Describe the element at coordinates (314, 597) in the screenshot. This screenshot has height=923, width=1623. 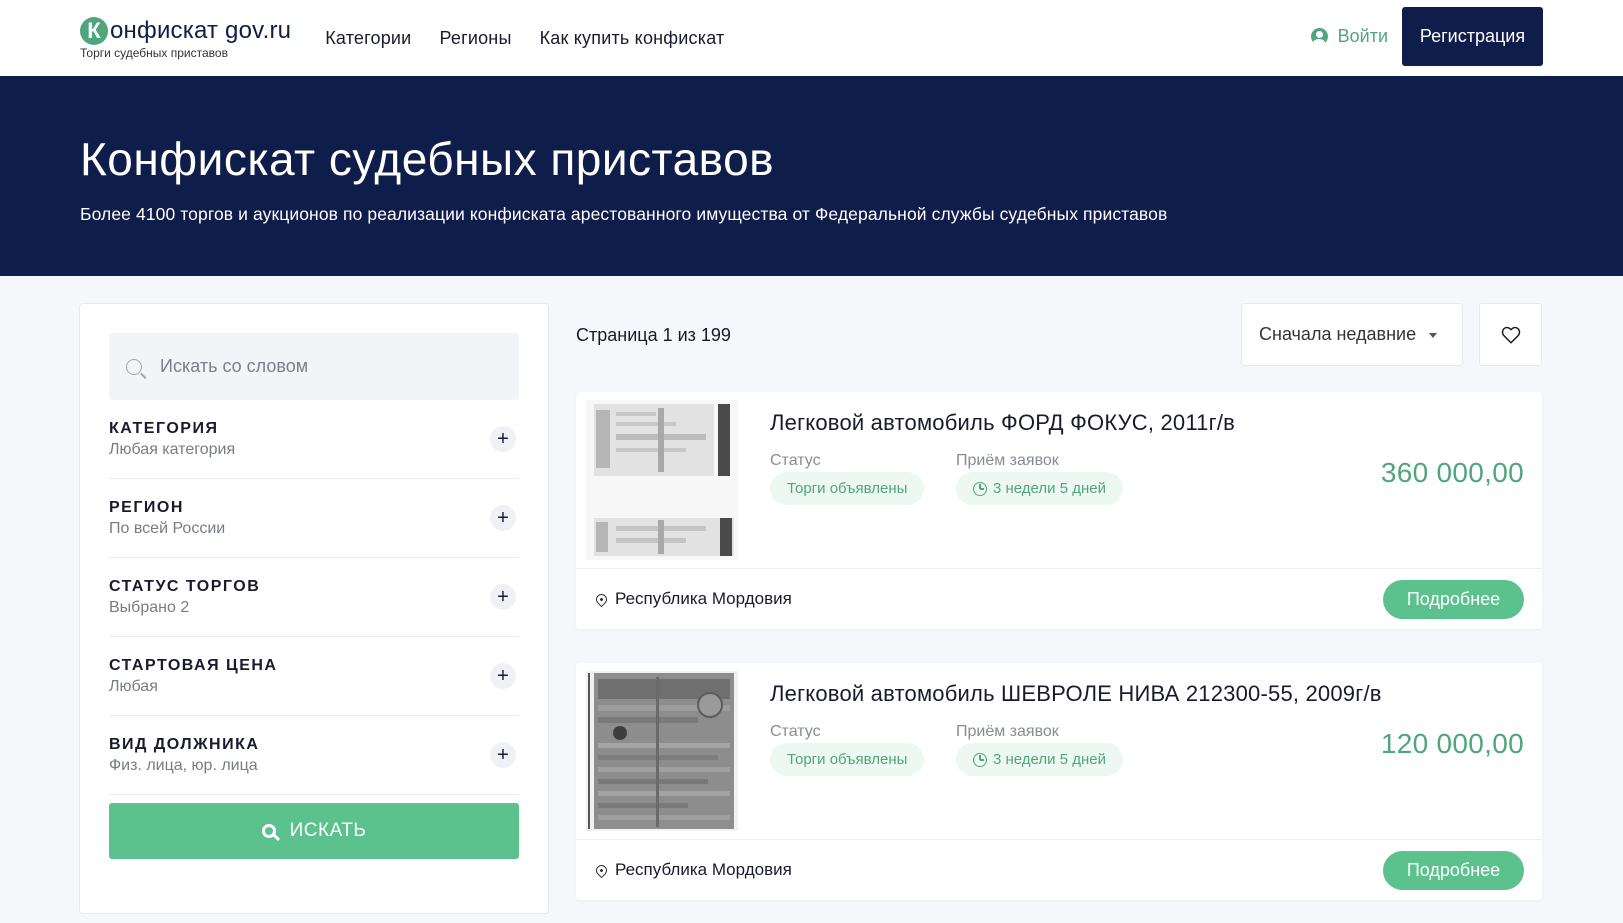
I see `filter-status: СТАТУС ТОРГОВ Выбрано 2 +` at that location.